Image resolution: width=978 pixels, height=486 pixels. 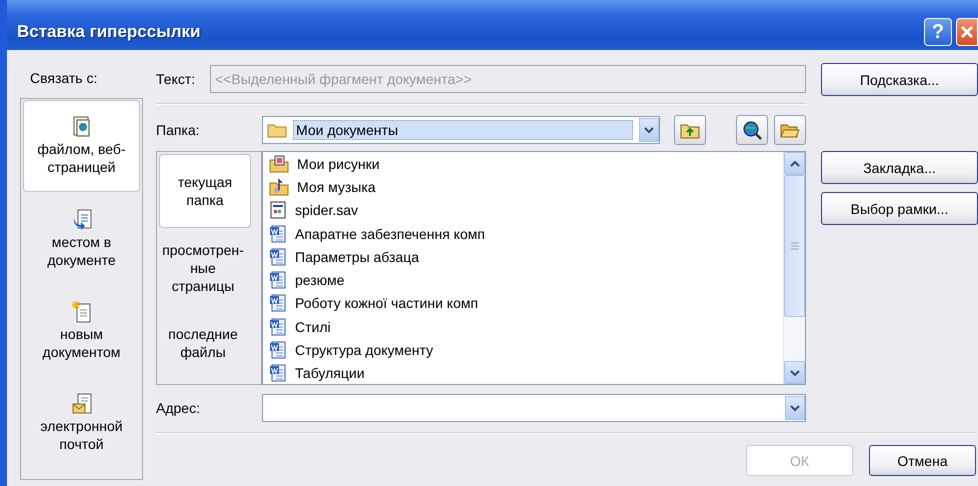 I want to click on globe-search-icon, so click(x=752, y=130).